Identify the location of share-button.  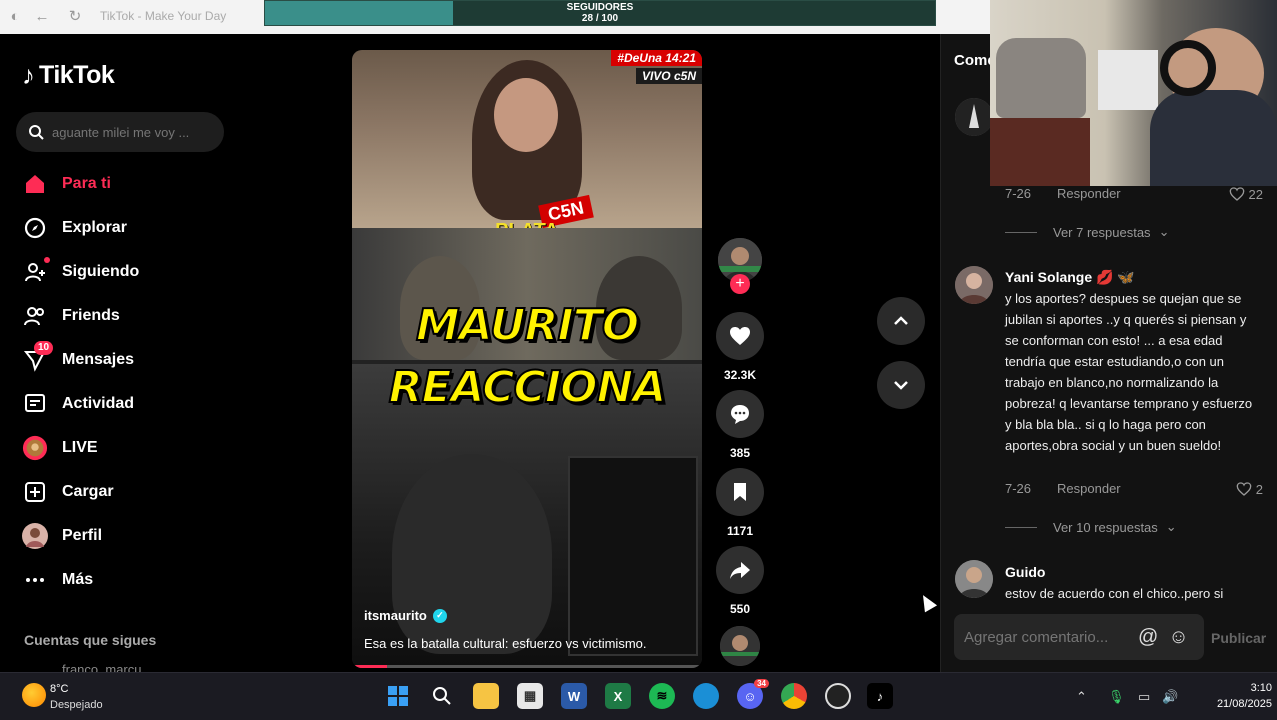
(740, 570).